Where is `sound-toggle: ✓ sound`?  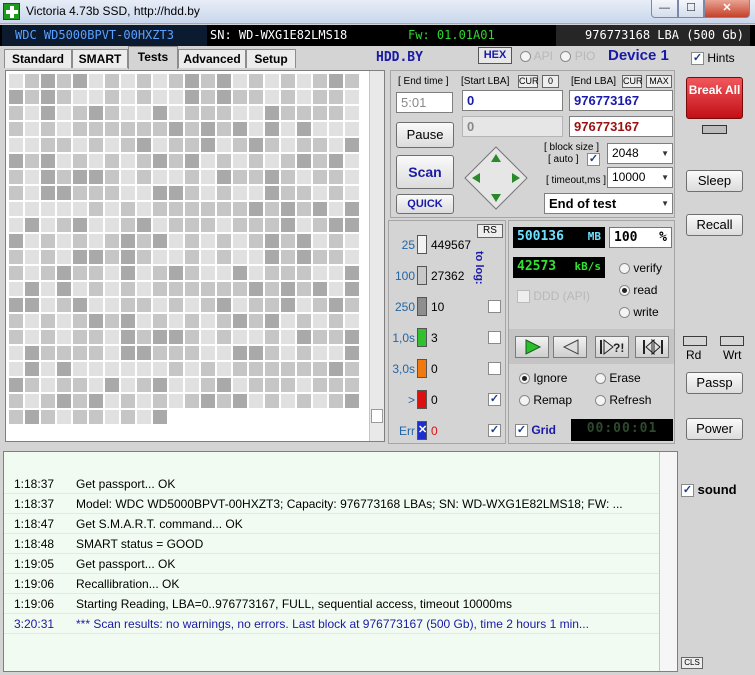
sound-toggle: ✓ sound is located at coordinates (709, 490).